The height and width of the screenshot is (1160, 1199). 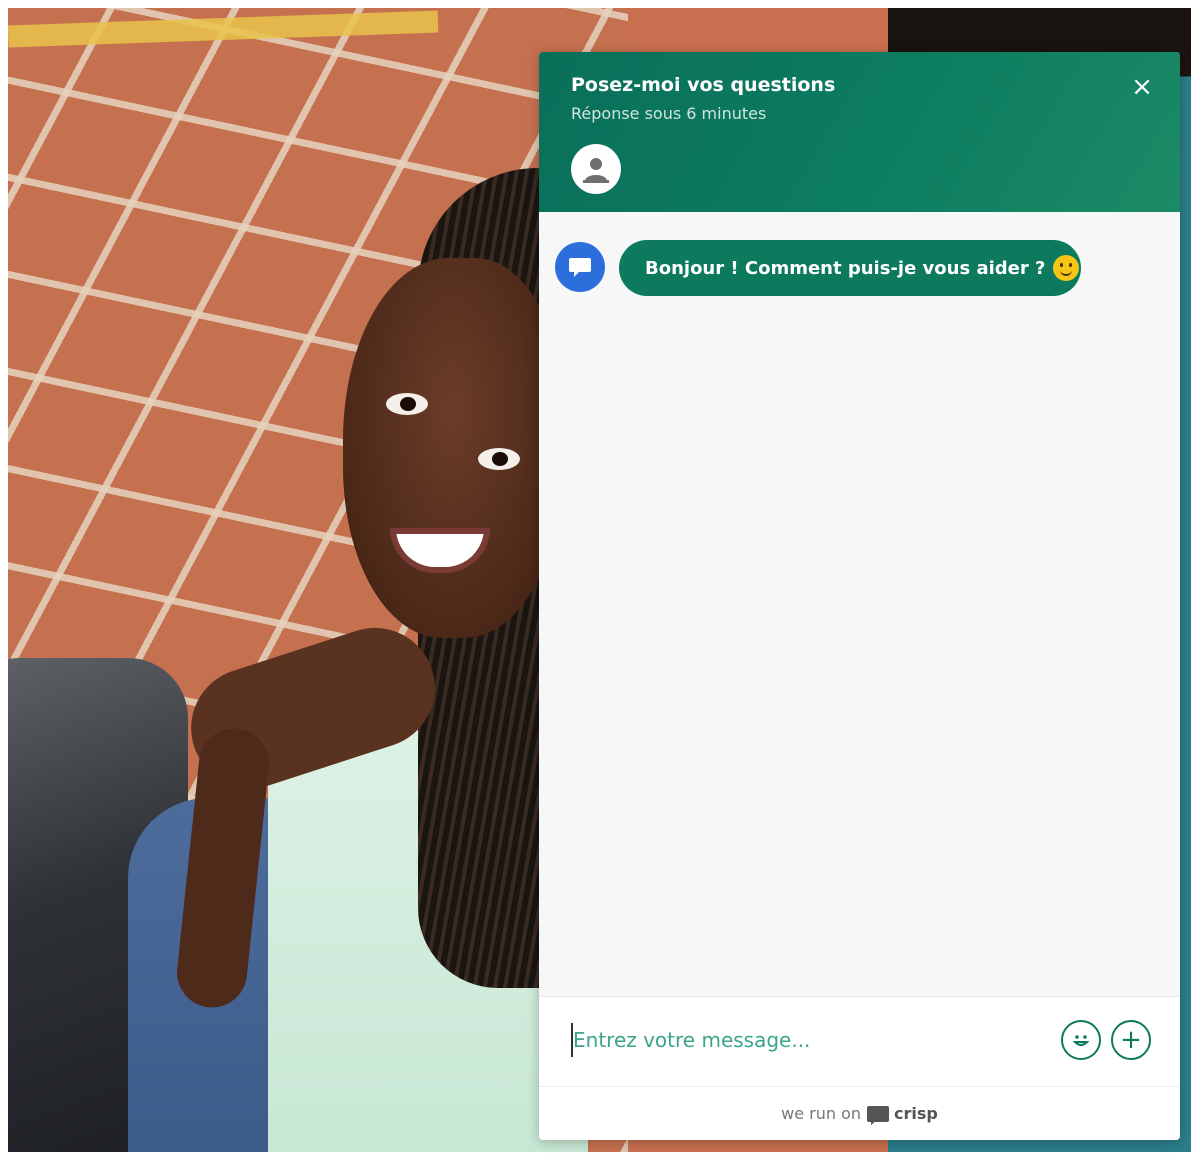 I want to click on face, so click(x=453, y=448).